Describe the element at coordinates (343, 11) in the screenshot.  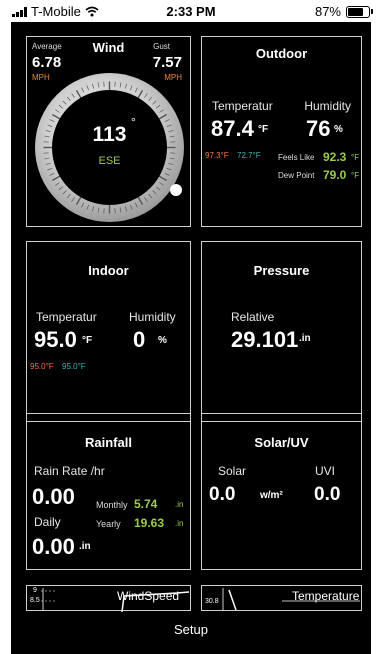
I see `status-right: 87%` at that location.